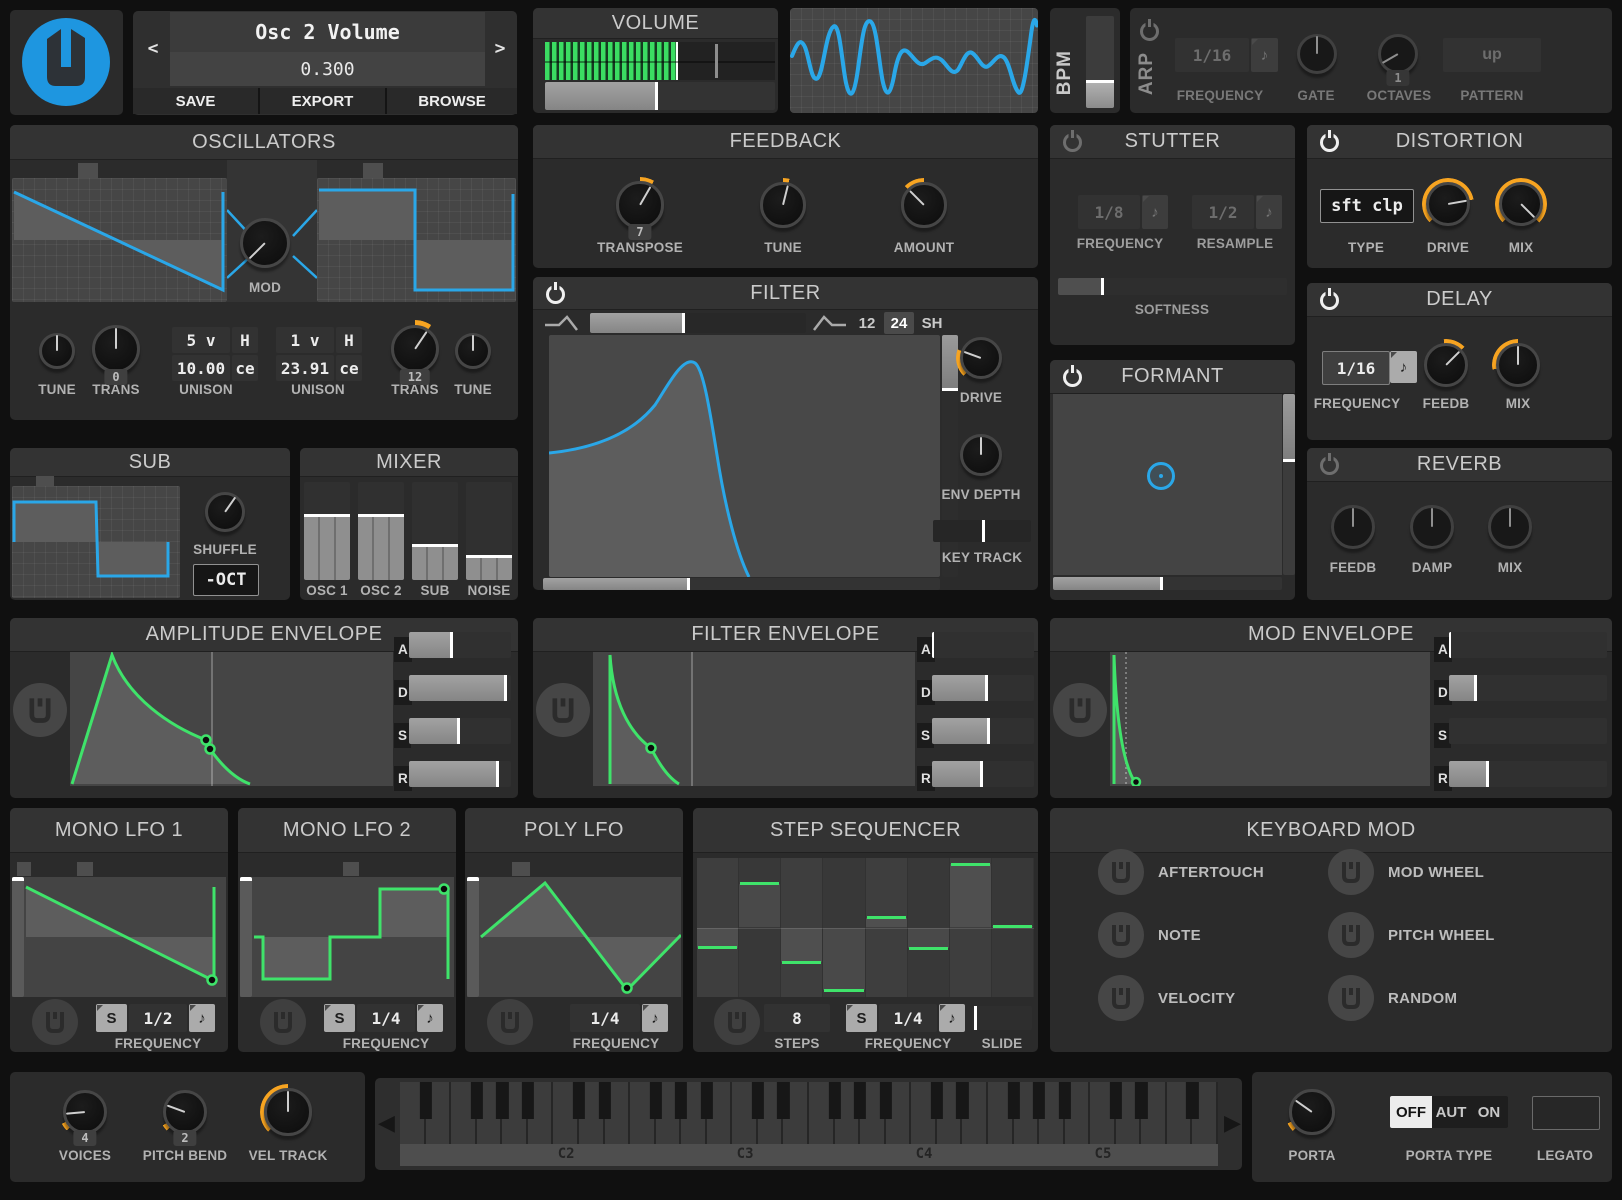 This screenshot has width=1622, height=1200. What do you see at coordinates (982, 531) in the screenshot?
I see `filter-key-track-slider` at bounding box center [982, 531].